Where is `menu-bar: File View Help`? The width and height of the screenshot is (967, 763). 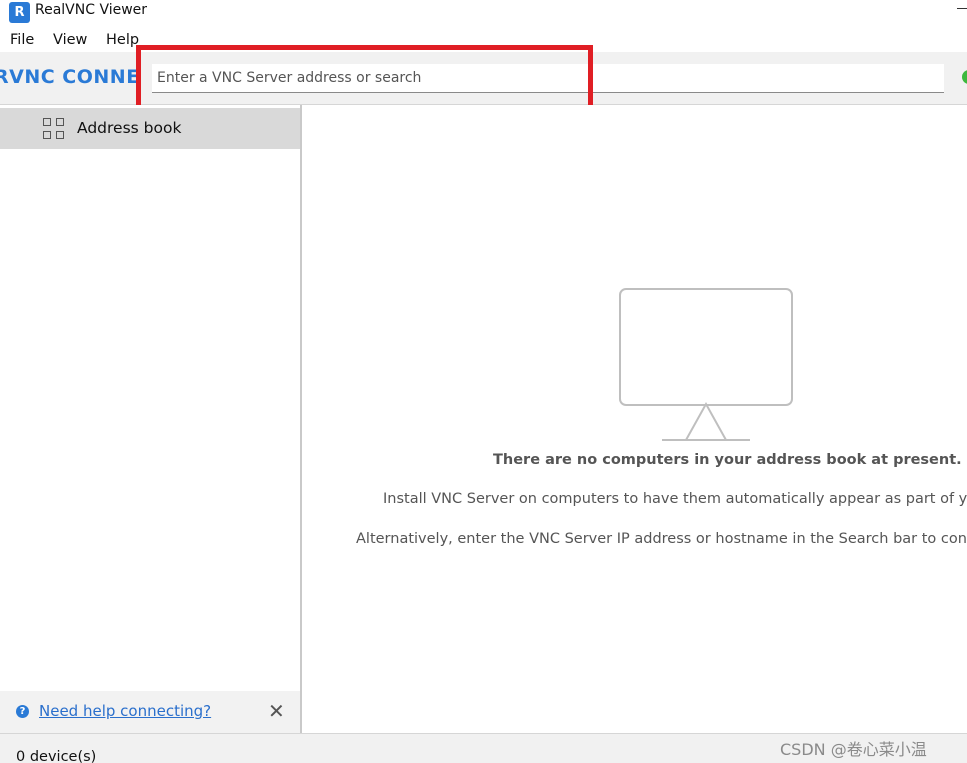 menu-bar: File View Help is located at coordinates (483, 41).